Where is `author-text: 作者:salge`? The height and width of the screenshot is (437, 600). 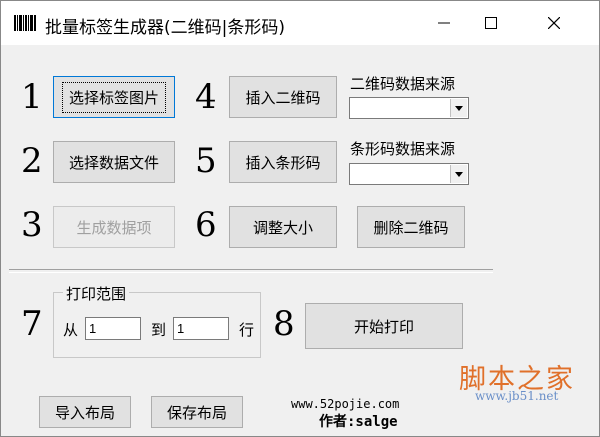 author-text: 作者:salge is located at coordinates (358, 422).